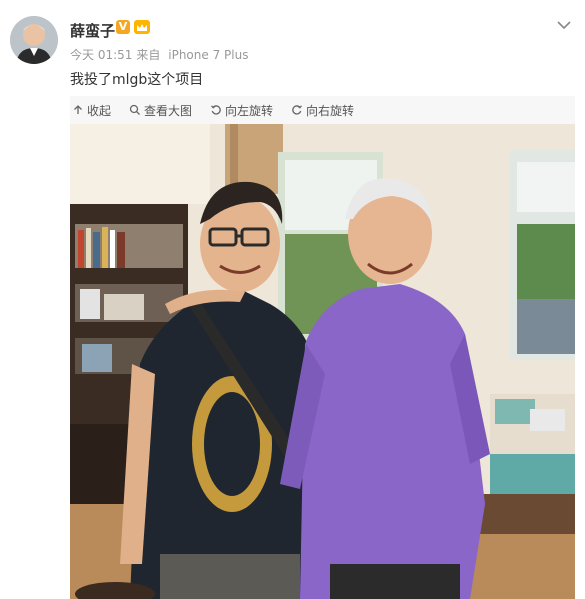  I want to click on rotate-right-label: 向右旋转, so click(330, 110).